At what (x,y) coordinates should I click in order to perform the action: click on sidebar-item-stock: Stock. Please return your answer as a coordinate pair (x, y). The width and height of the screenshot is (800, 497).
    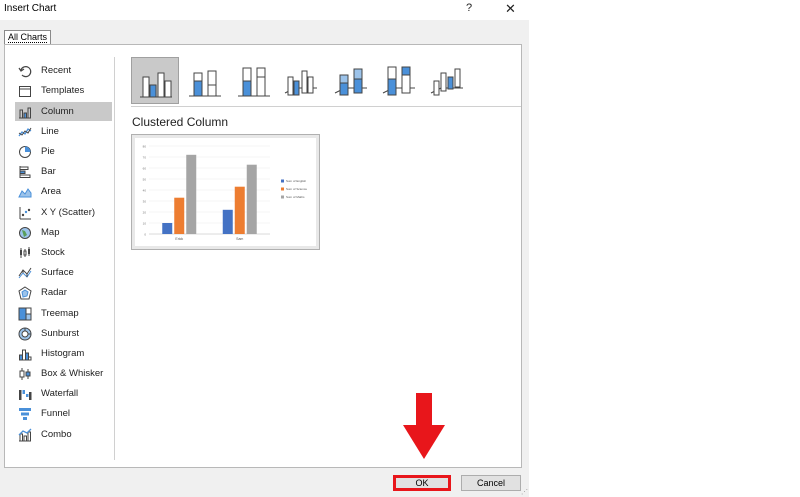
    Looking at the image, I should click on (63, 252).